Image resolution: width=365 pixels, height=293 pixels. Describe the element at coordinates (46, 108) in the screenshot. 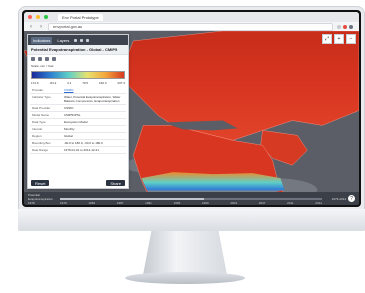

I see `meta-key: Data Provider` at that location.